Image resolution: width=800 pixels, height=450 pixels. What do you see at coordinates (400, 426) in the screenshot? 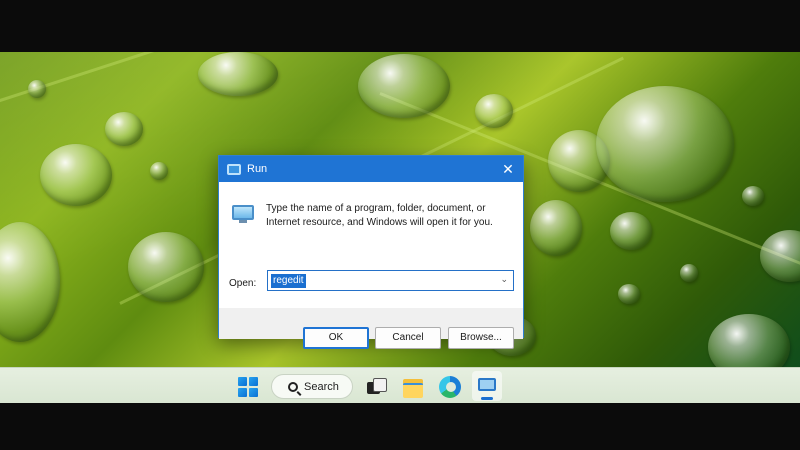
I see `letterbox-bottom` at bounding box center [400, 426].